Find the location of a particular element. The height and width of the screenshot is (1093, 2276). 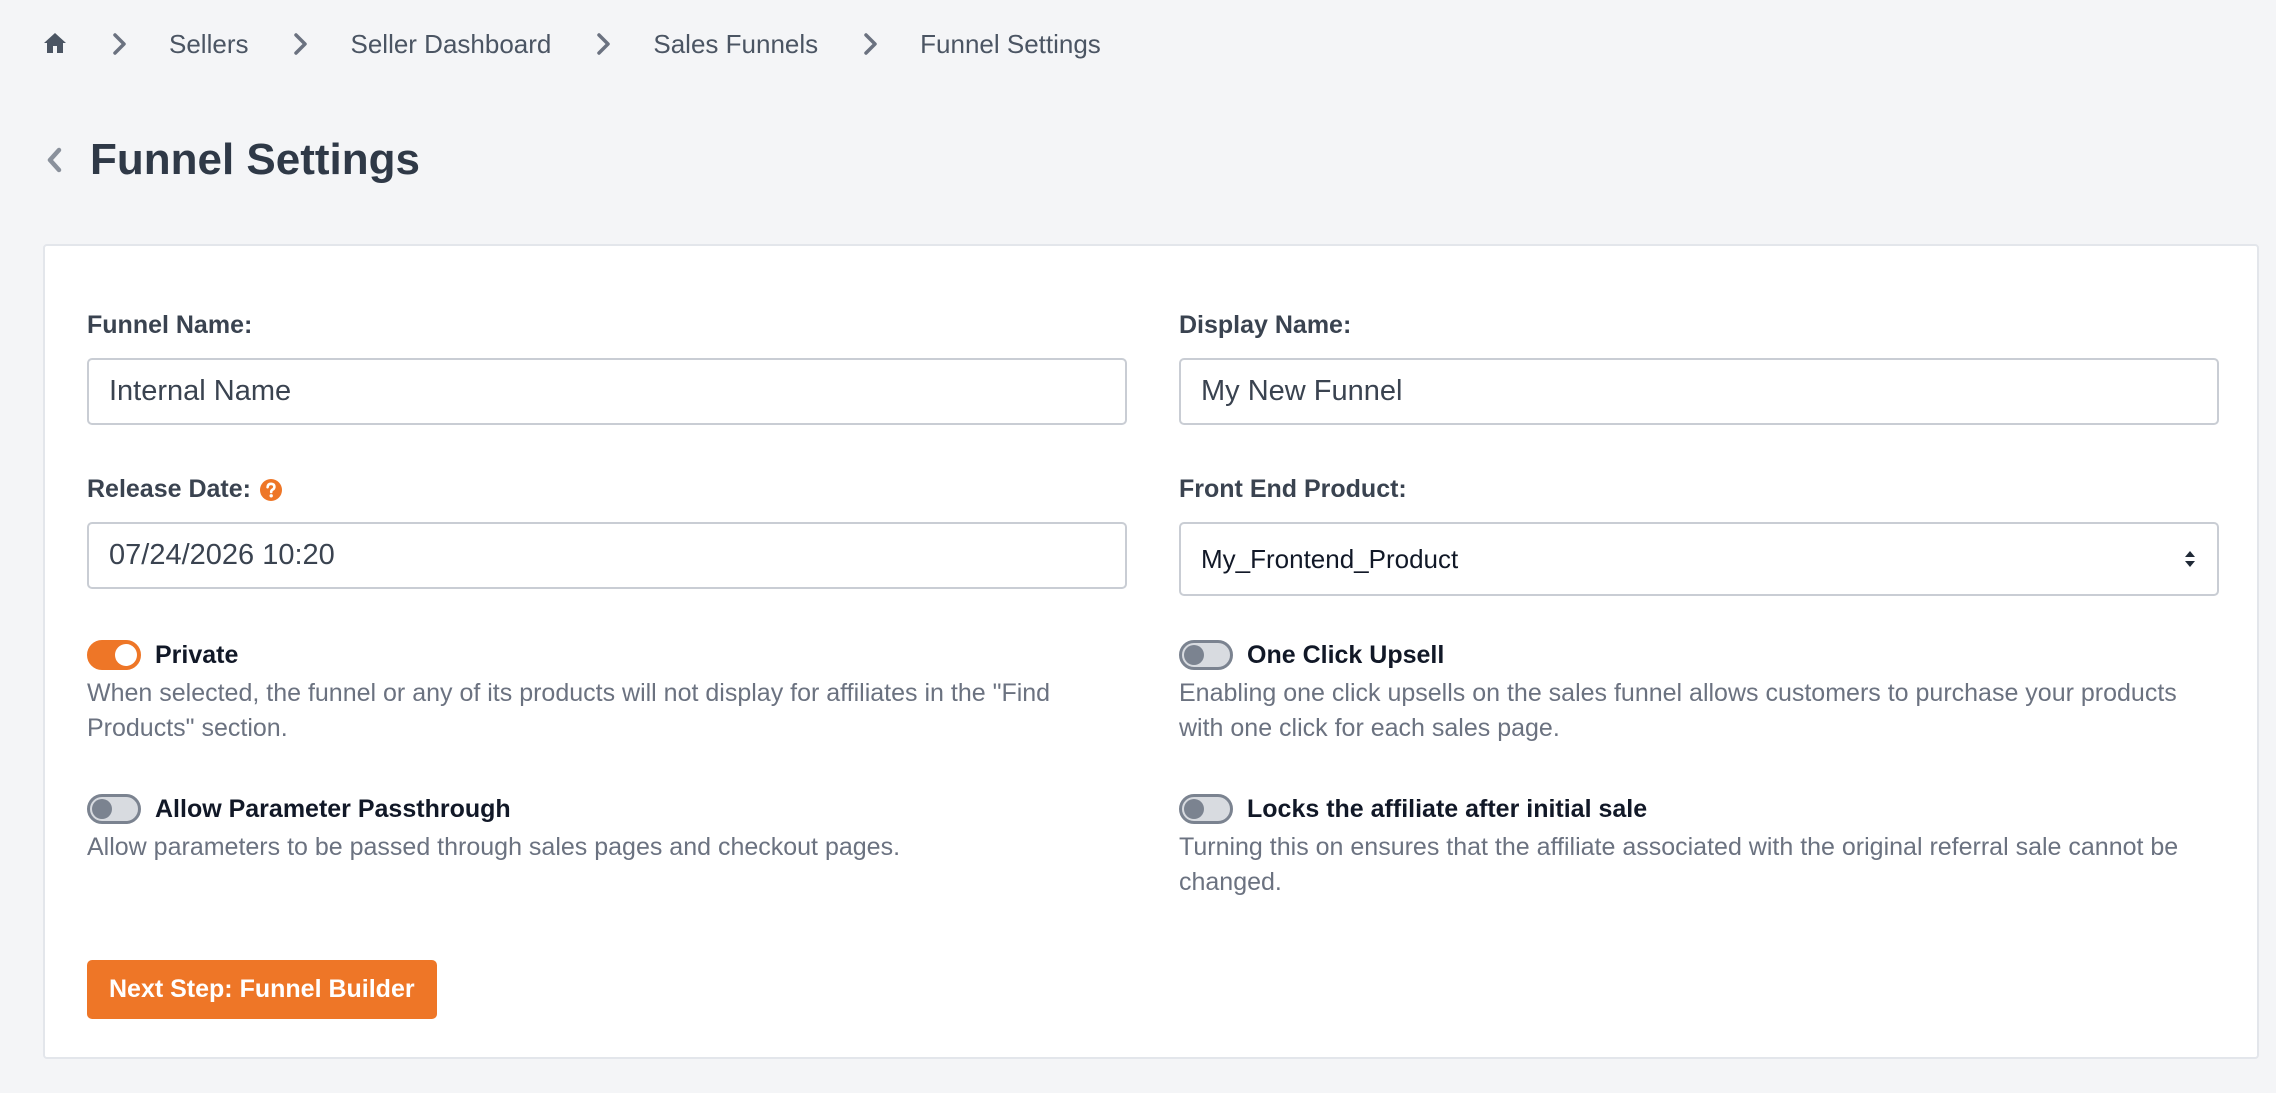

question-circle-icon is located at coordinates (271, 490).